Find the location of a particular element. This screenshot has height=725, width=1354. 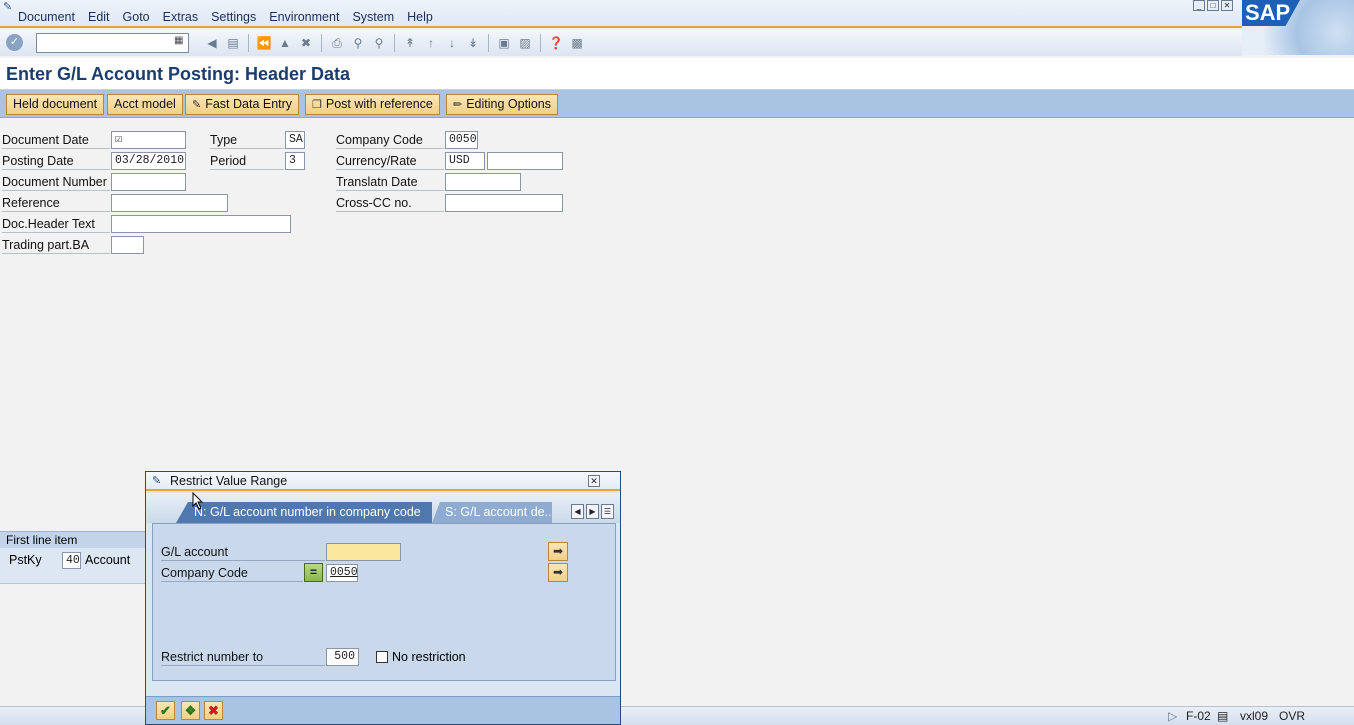

type-field: SA is located at coordinates (295, 140).